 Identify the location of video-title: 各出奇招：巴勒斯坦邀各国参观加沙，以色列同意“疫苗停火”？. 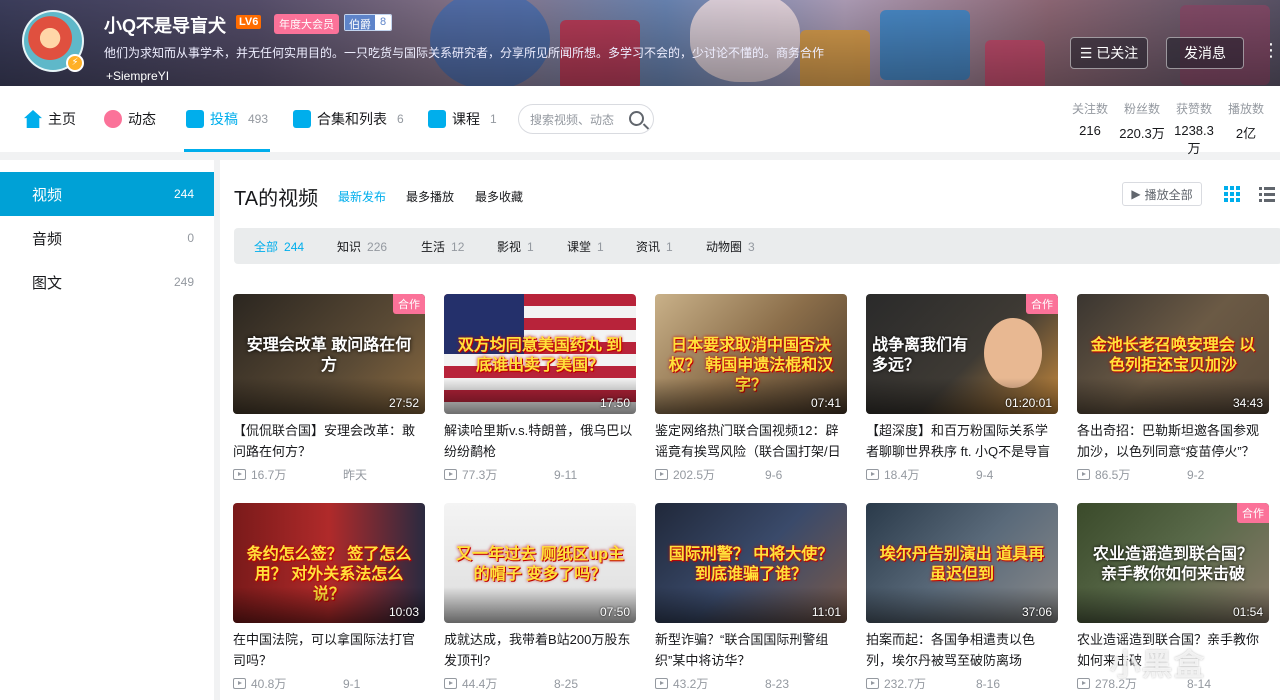
(1173, 441).